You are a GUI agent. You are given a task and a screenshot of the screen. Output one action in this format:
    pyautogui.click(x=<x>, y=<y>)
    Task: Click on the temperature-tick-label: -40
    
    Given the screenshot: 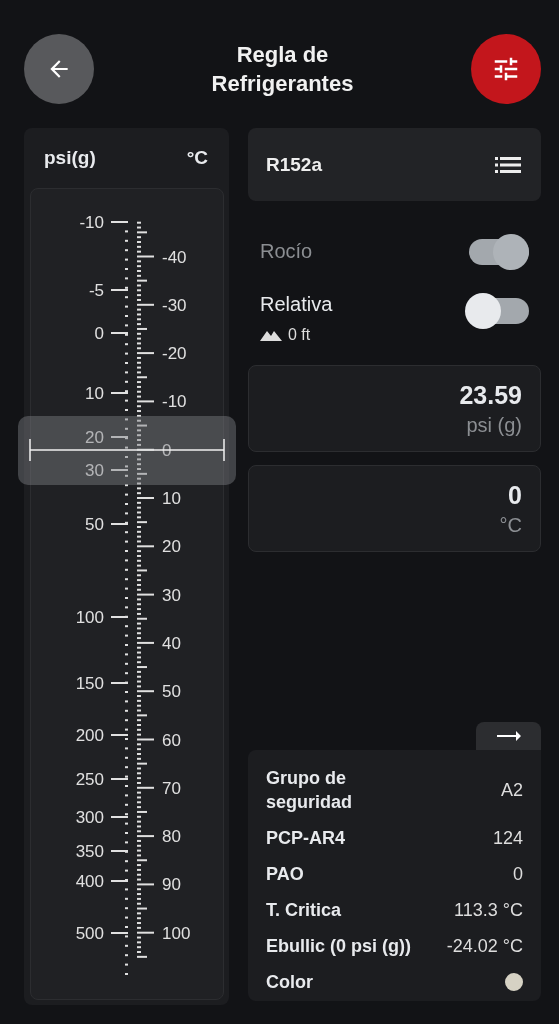 What is the action you would take?
    pyautogui.click(x=174, y=257)
    